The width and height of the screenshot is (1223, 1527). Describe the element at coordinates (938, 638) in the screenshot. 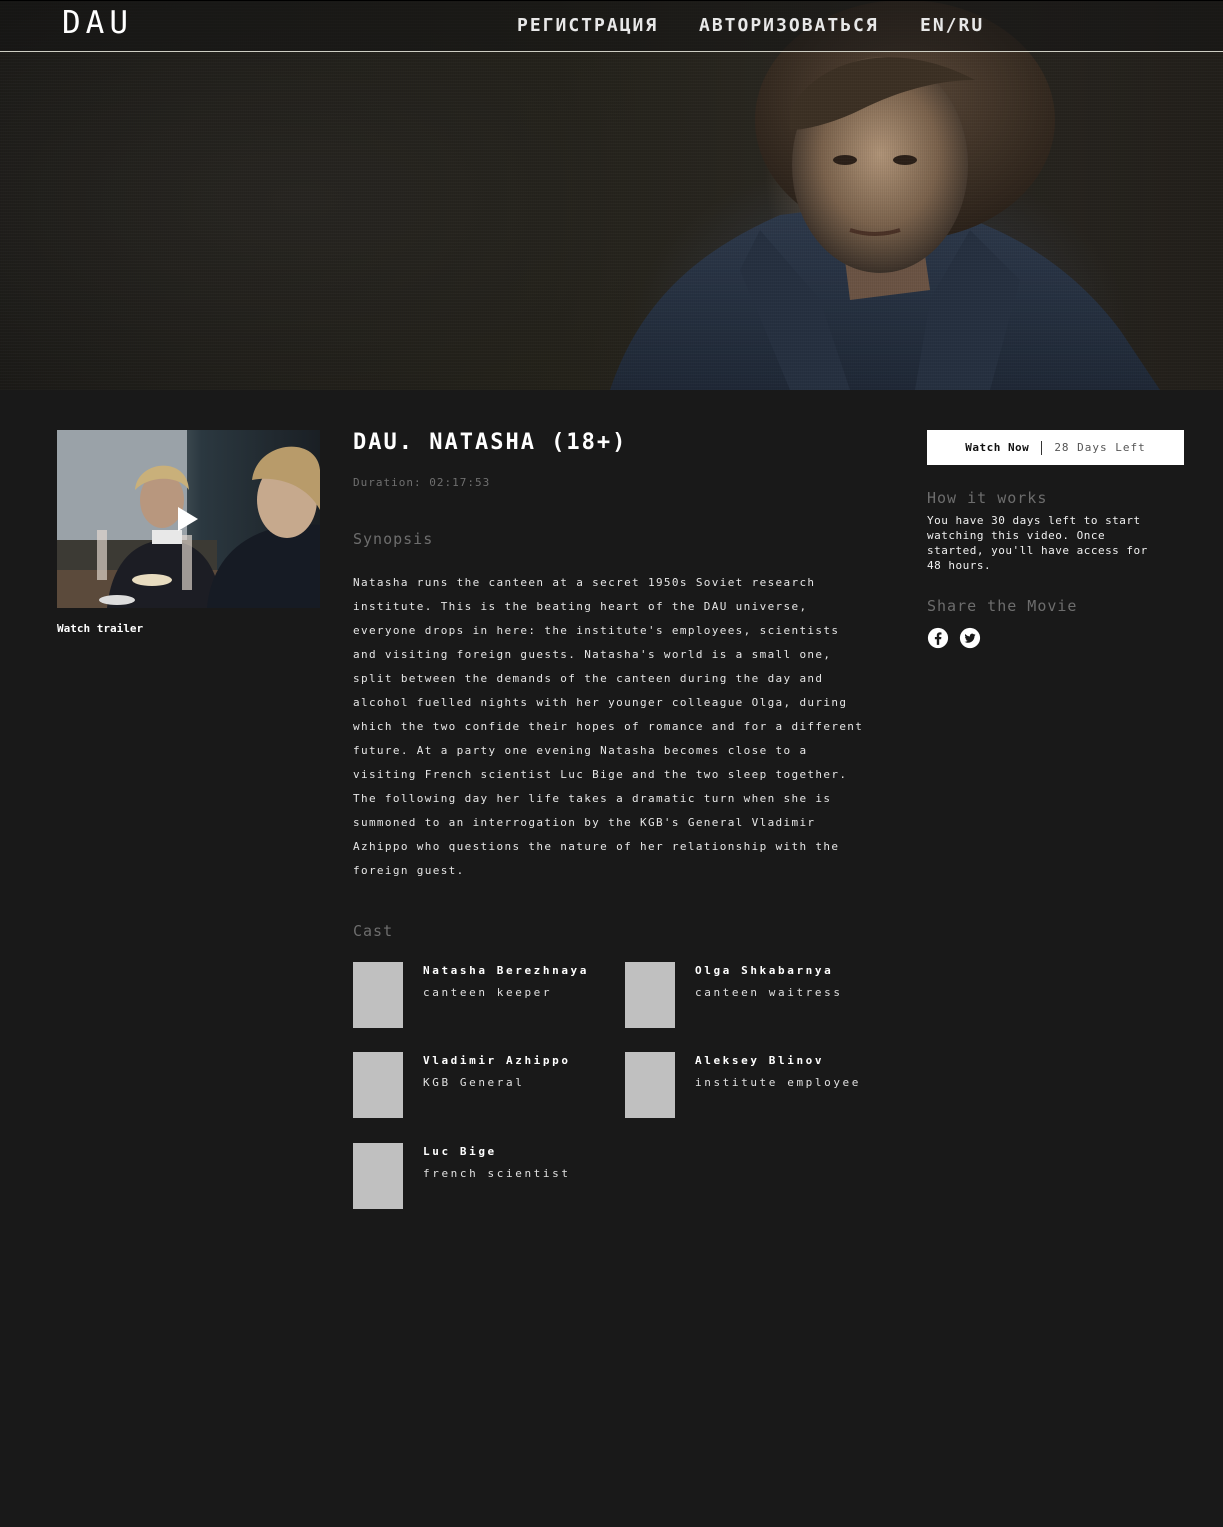

I see `facebook-icon` at that location.